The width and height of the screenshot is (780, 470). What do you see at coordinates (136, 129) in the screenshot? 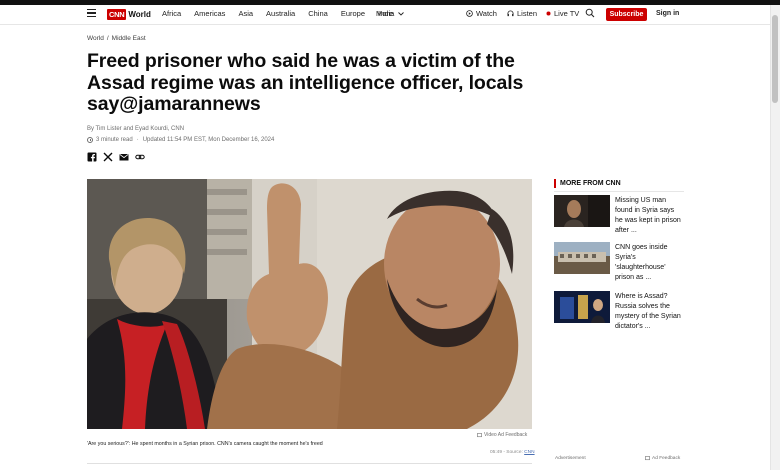
I see `article-byline: By Tim Lister and Eyad Kourdi, CNN` at bounding box center [136, 129].